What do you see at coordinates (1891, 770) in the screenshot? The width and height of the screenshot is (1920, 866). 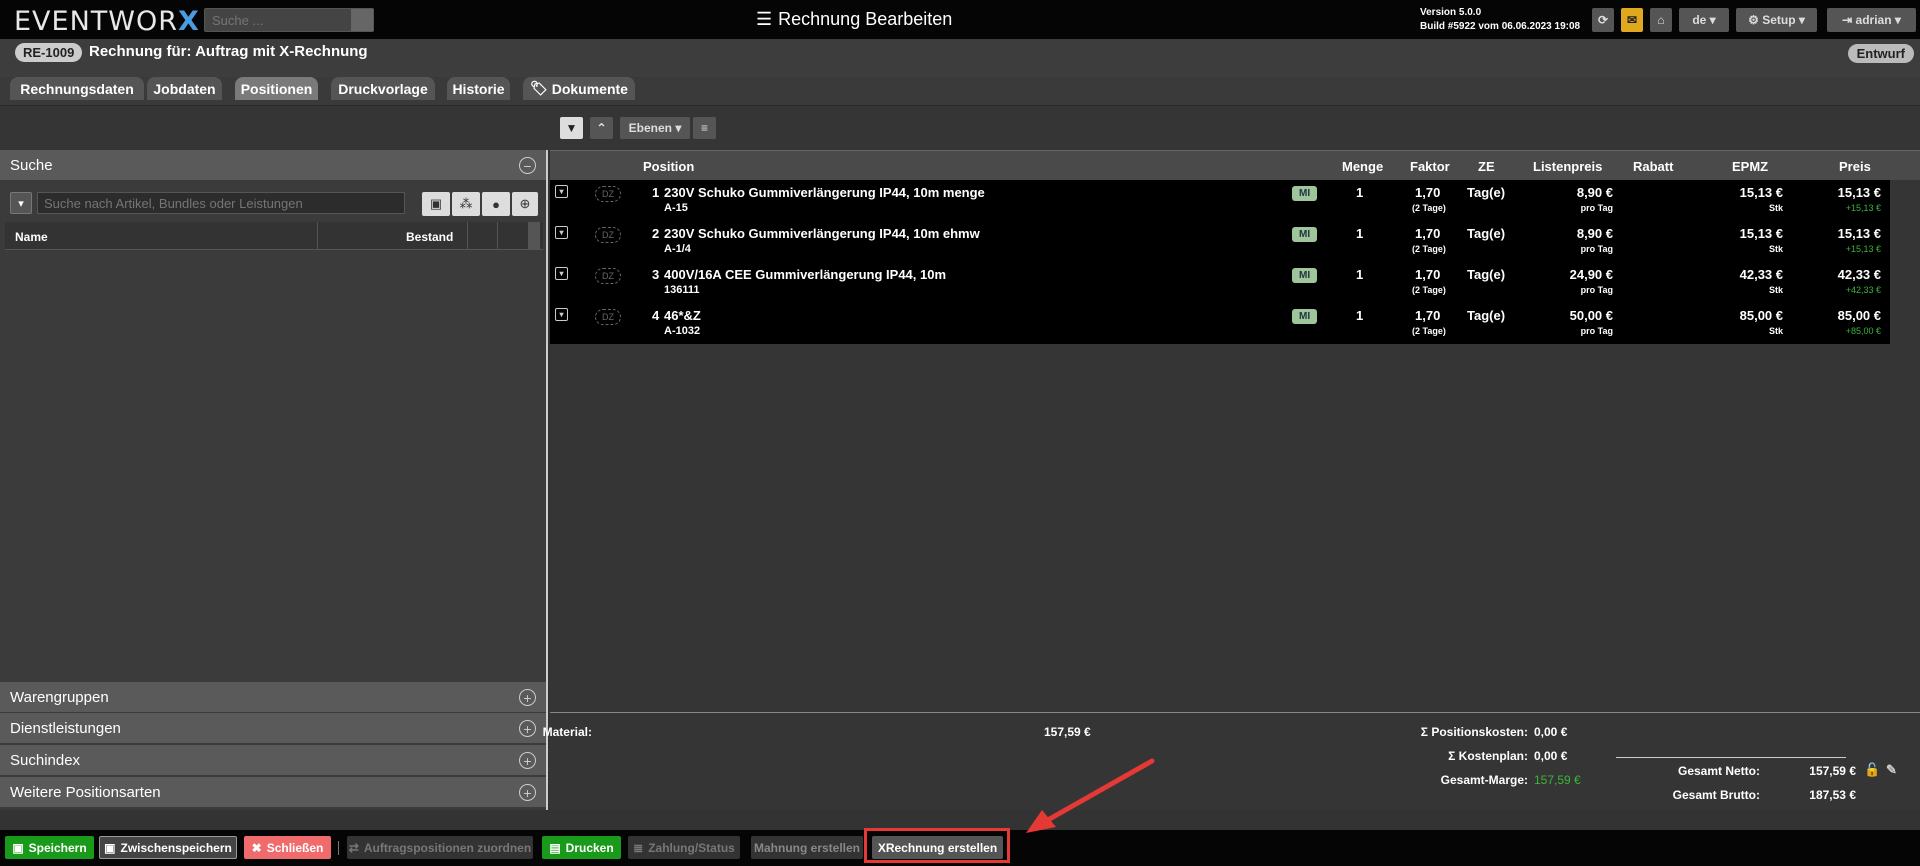 I see `edit-icon: ✎` at bounding box center [1891, 770].